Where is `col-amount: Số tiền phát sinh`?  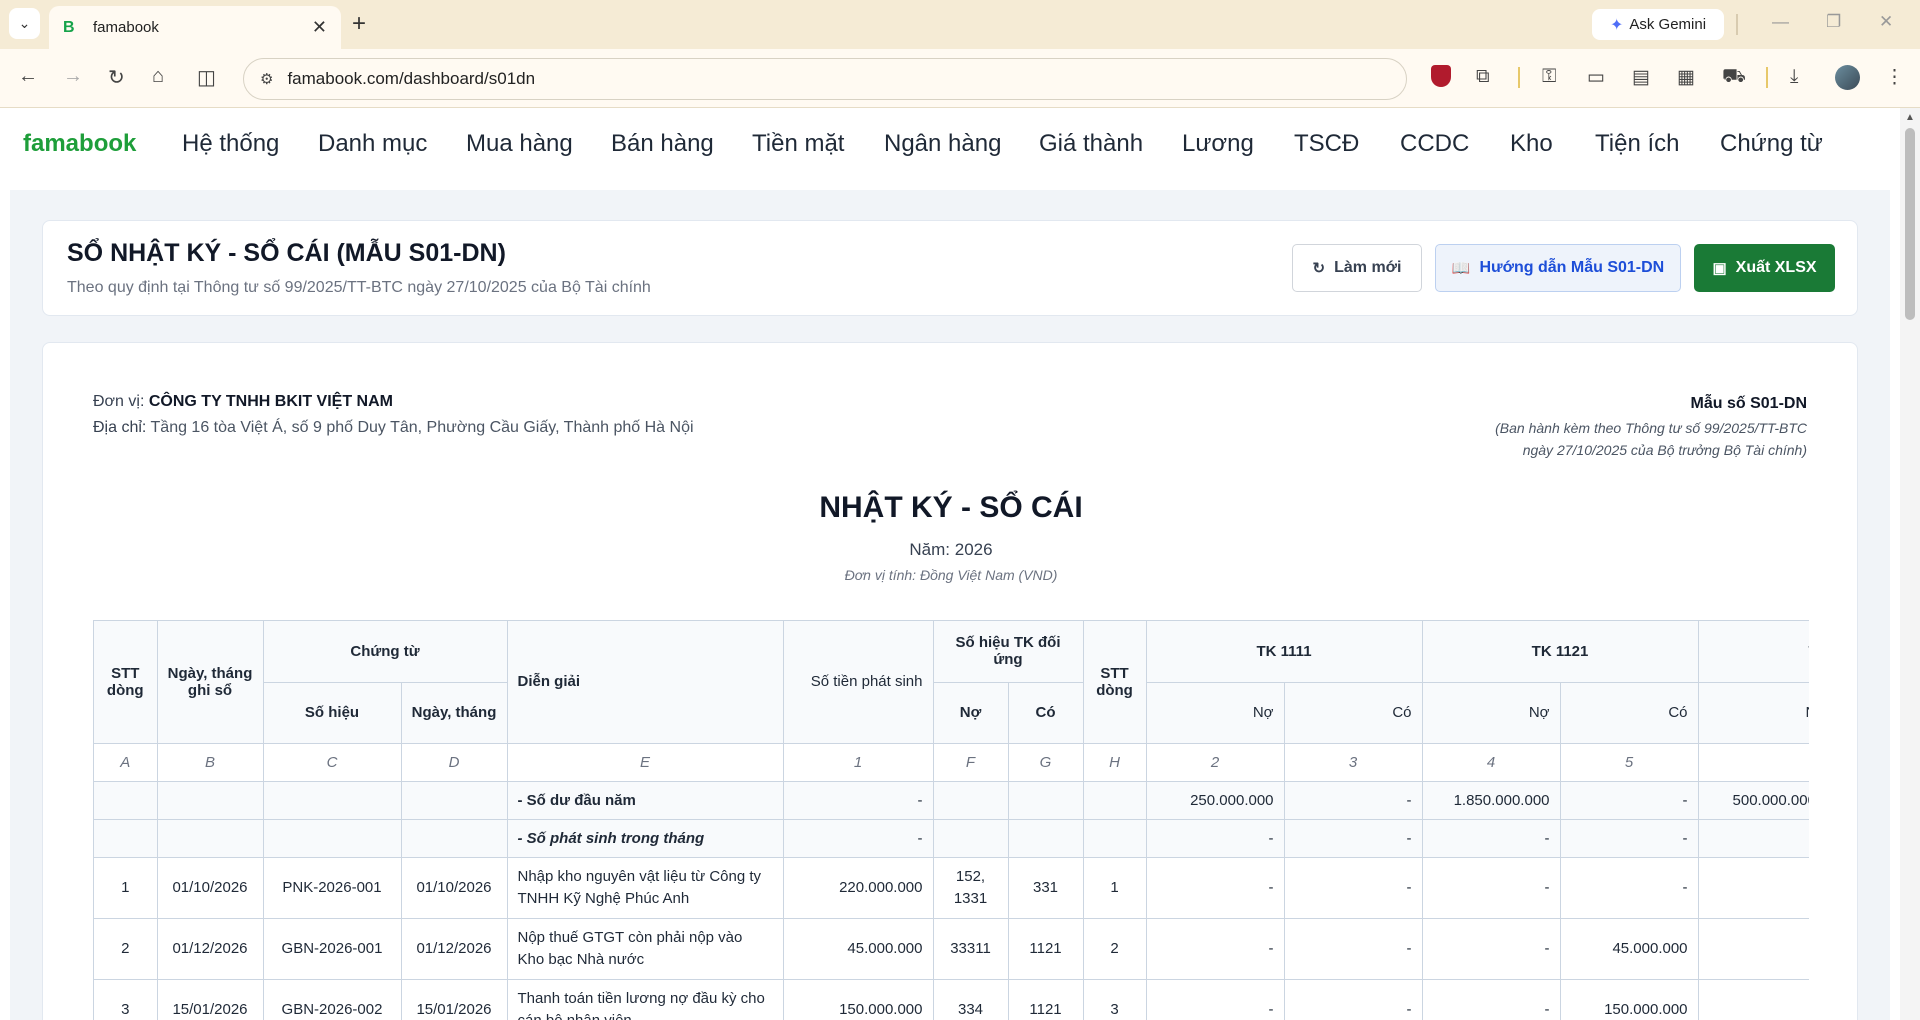
col-amount: Số tiền phát sinh is located at coordinates (858, 682).